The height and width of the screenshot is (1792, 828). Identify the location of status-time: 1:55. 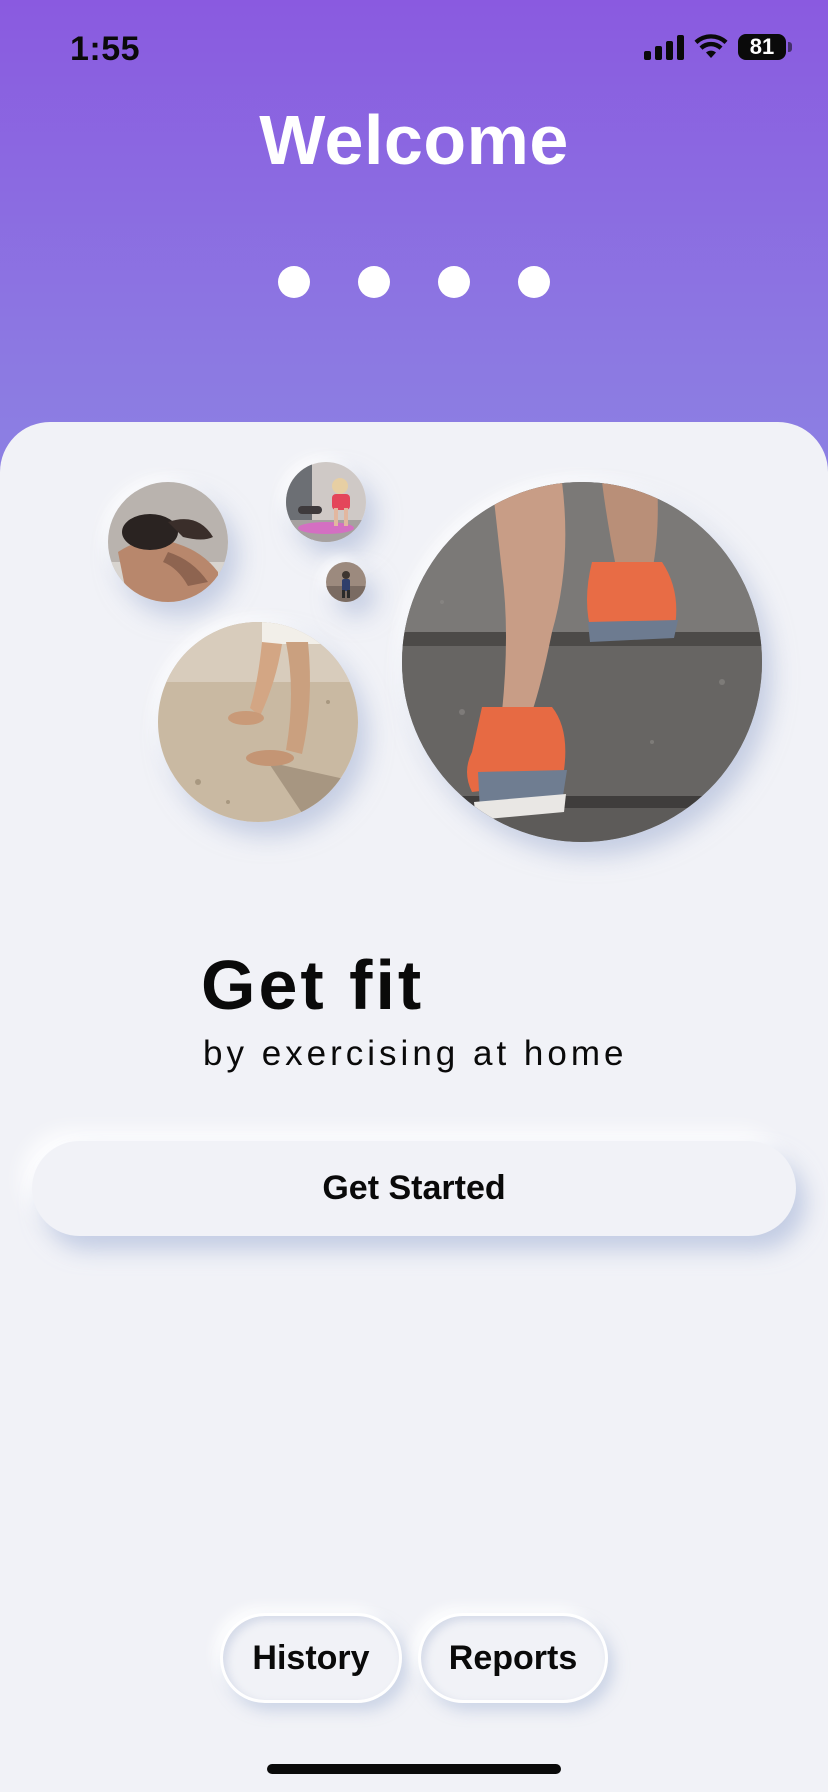
(105, 49).